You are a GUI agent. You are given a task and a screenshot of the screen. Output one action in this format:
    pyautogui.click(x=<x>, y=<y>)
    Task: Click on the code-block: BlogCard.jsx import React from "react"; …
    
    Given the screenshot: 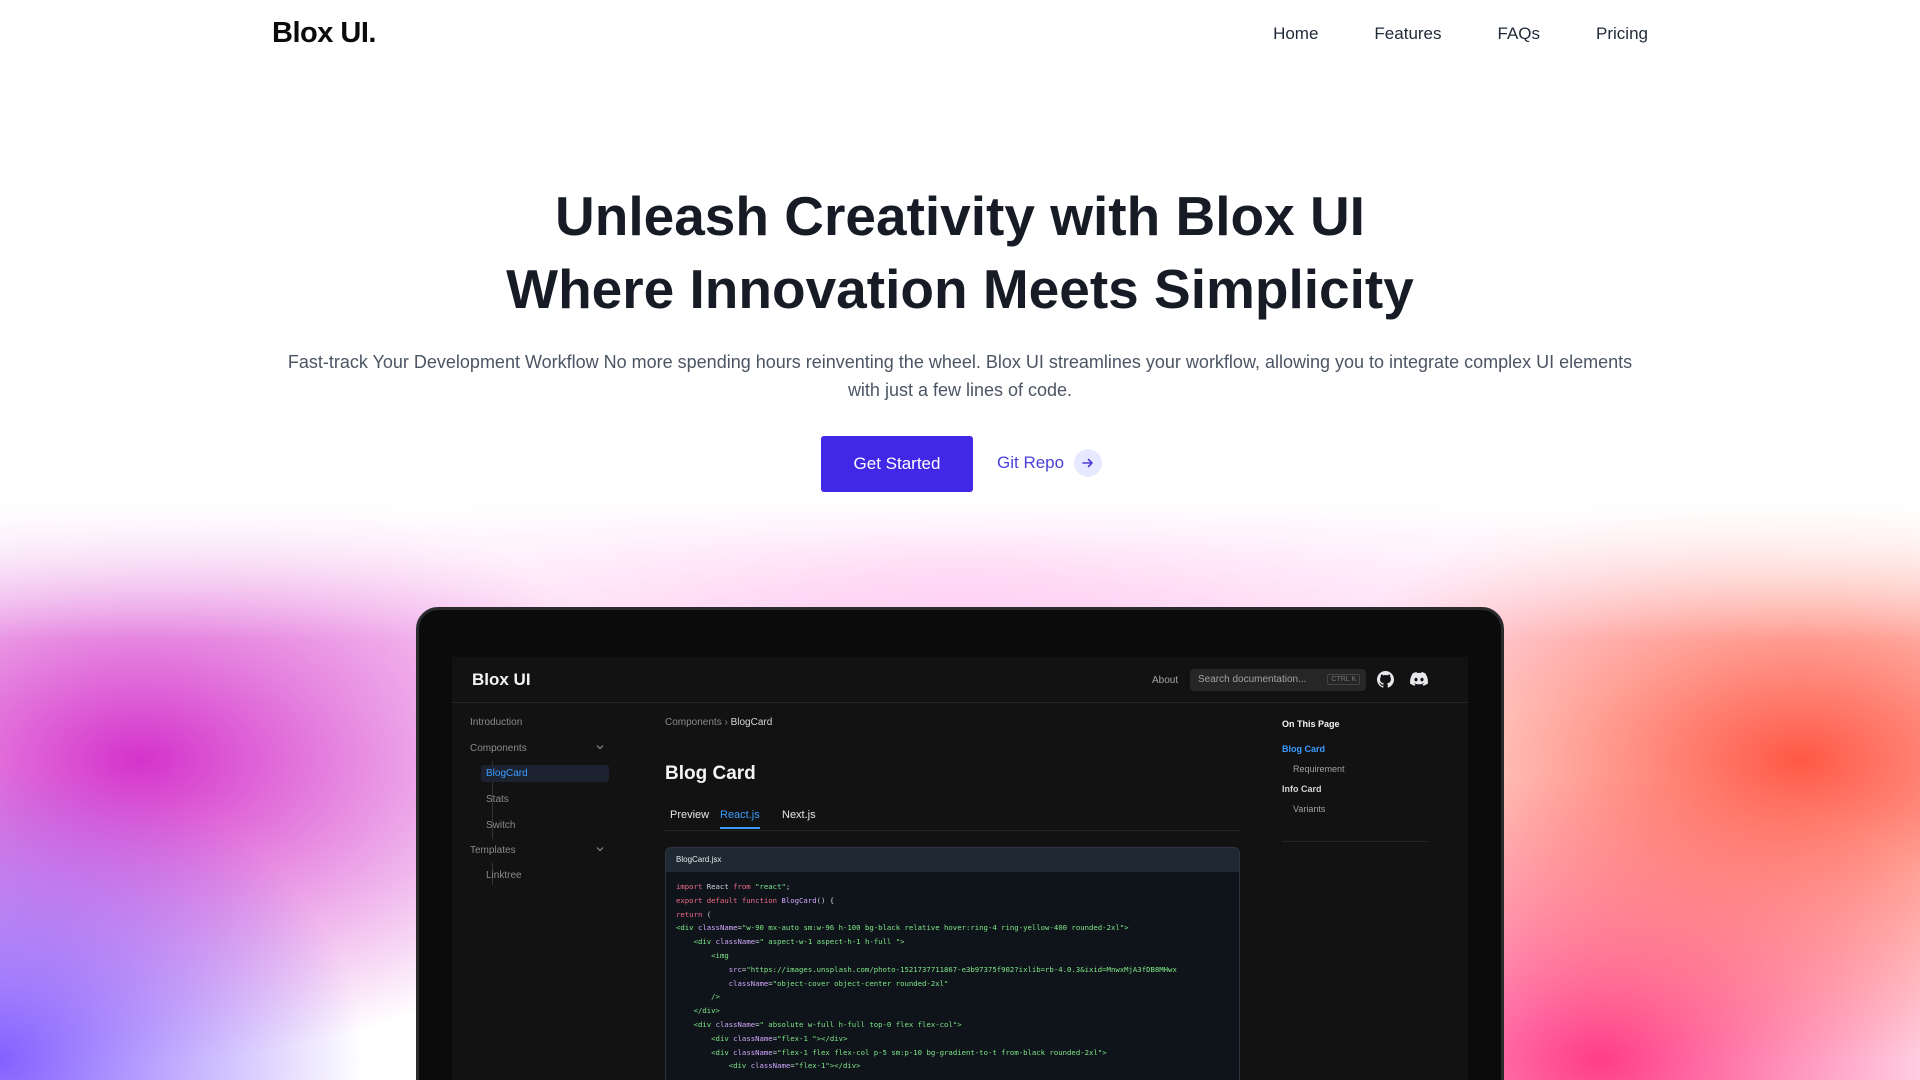 What is the action you would take?
    pyautogui.click(x=952, y=963)
    